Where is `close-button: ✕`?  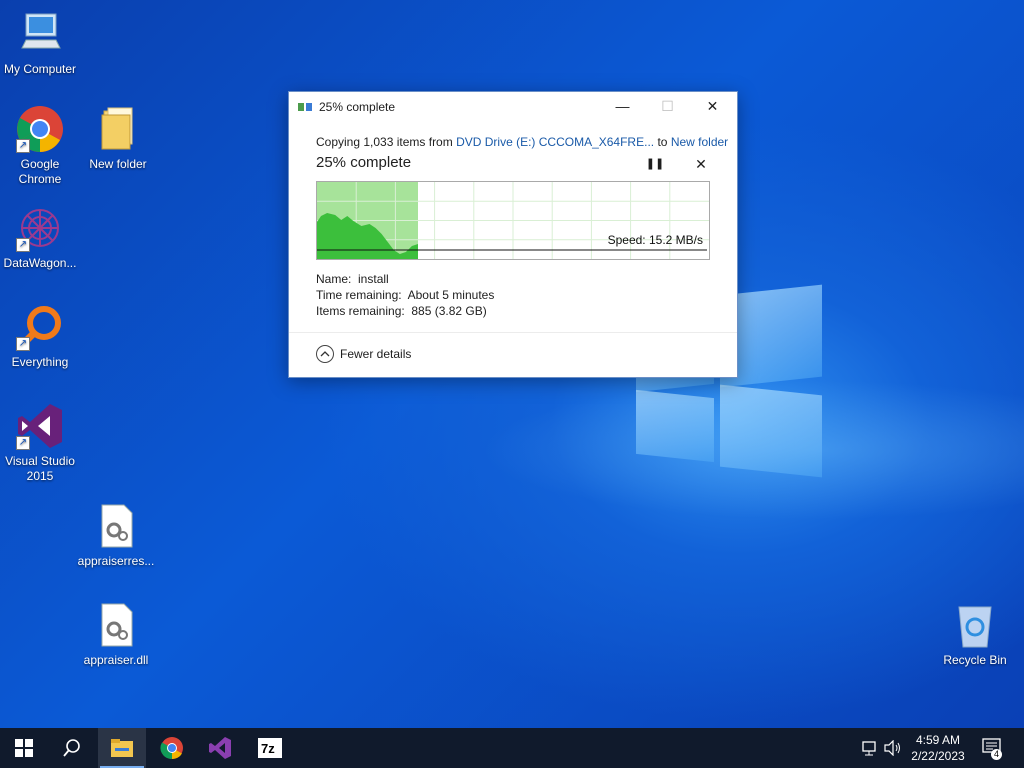
close-button: ✕ is located at coordinates (712, 106).